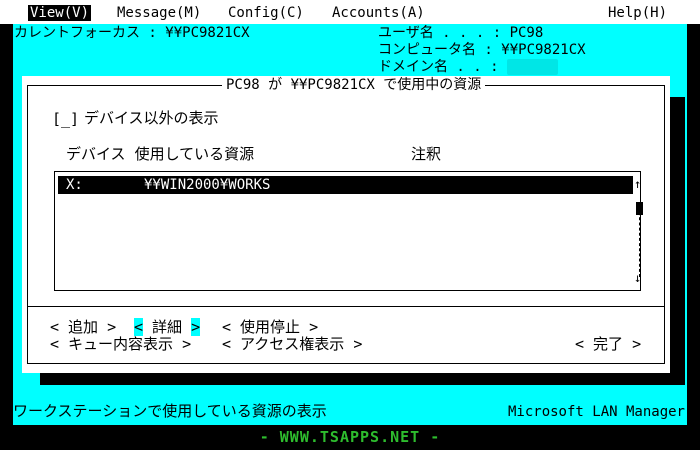 The height and width of the screenshot is (450, 700). I want to click on domain-name: ドメイン名 . . : DOMAIN, so click(468, 67).